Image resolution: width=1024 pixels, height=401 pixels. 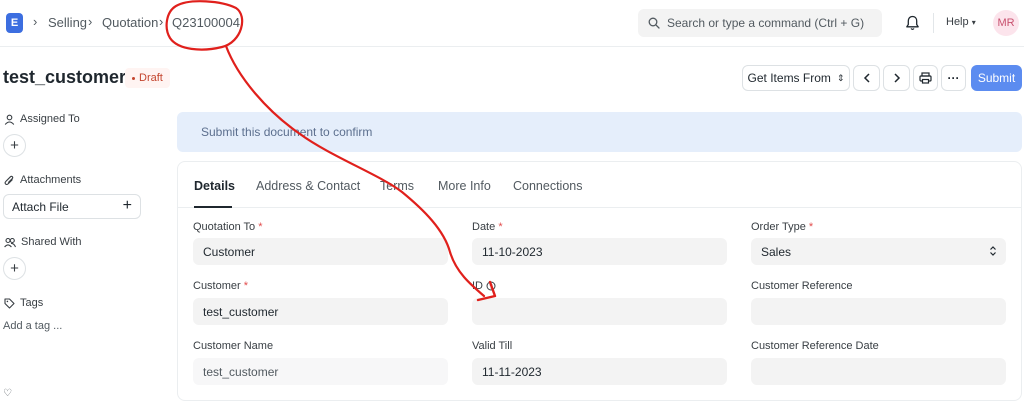 I want to click on chevron-left-icon, so click(x=866, y=78).